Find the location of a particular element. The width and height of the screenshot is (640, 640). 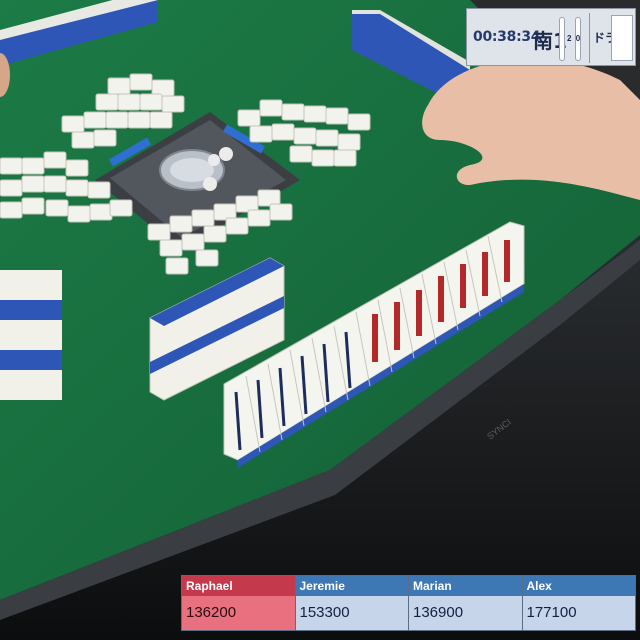

player-name: Jeremie is located at coordinates (351, 586).